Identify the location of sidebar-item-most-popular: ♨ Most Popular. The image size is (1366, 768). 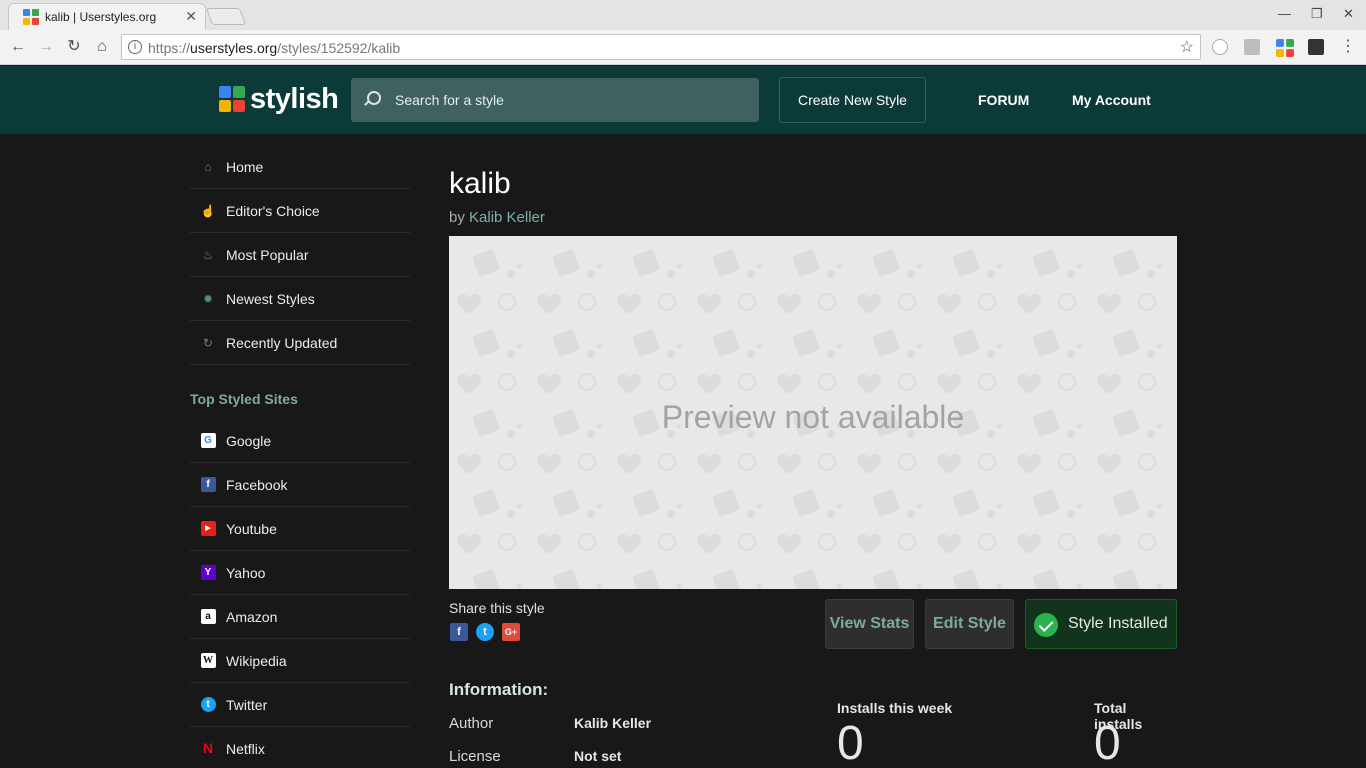
(300, 255).